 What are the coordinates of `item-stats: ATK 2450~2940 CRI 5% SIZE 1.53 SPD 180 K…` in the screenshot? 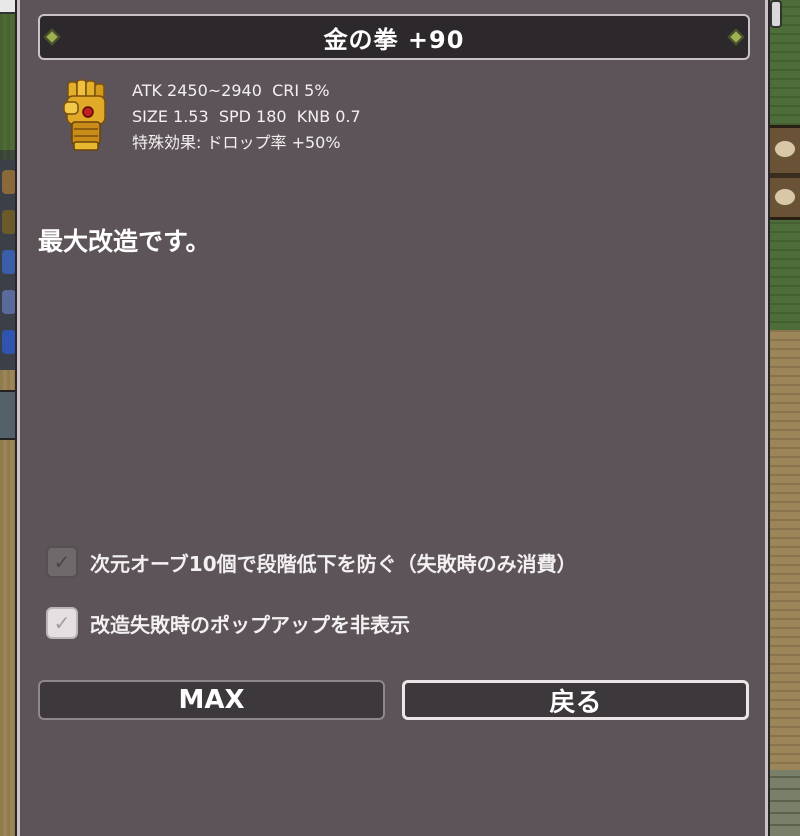 It's located at (246, 117).